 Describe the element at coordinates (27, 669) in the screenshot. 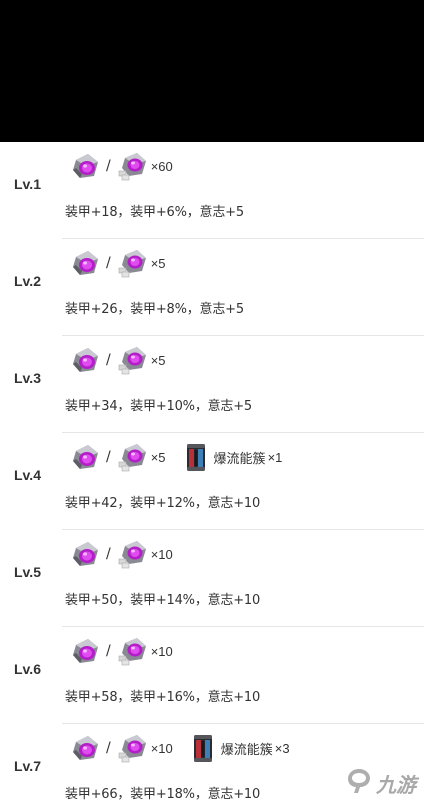

I see `level-label: Lv.6` at that location.